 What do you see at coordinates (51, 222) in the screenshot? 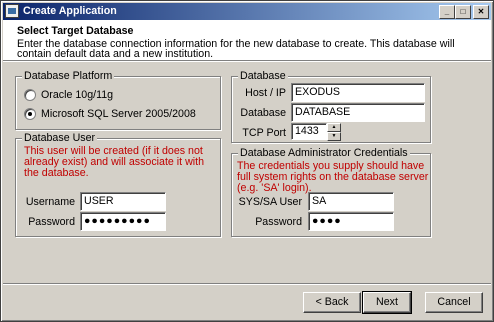
I see `user-password-label: Password` at bounding box center [51, 222].